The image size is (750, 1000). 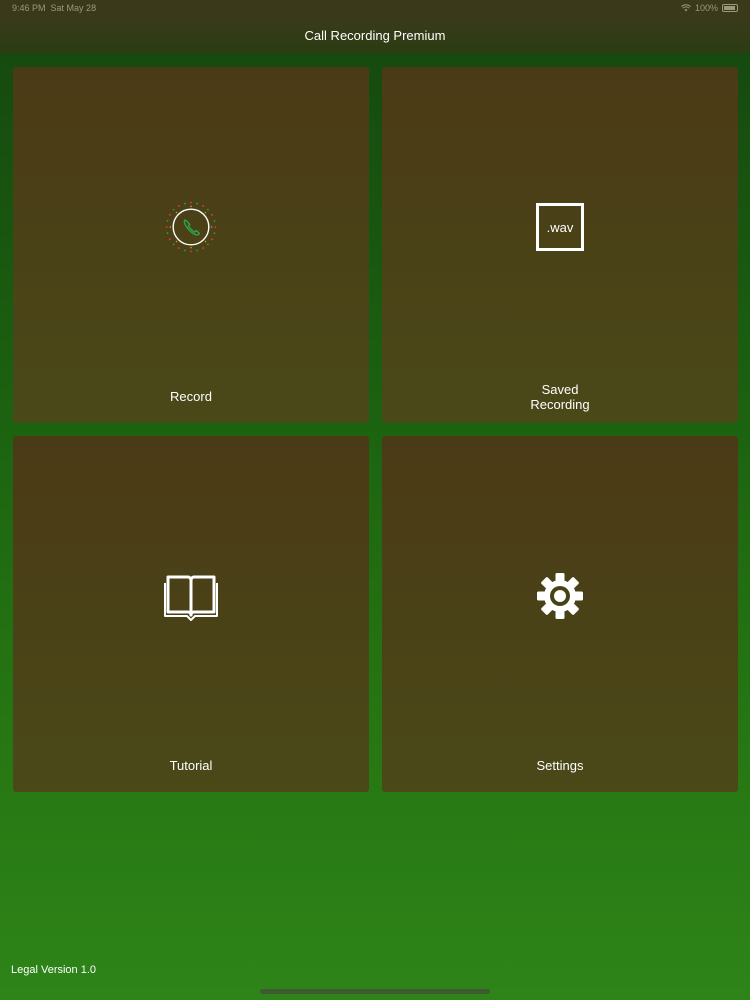 I want to click on page-title: Call Recording Premium, so click(x=375, y=35).